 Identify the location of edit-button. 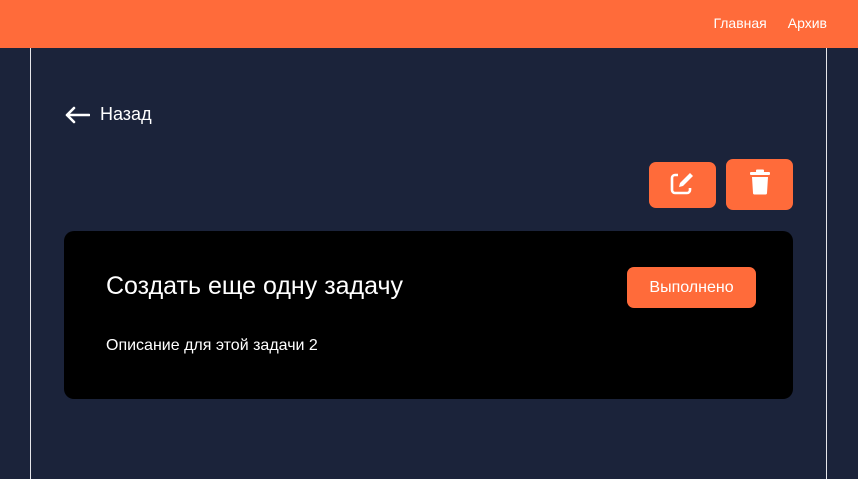
(682, 185).